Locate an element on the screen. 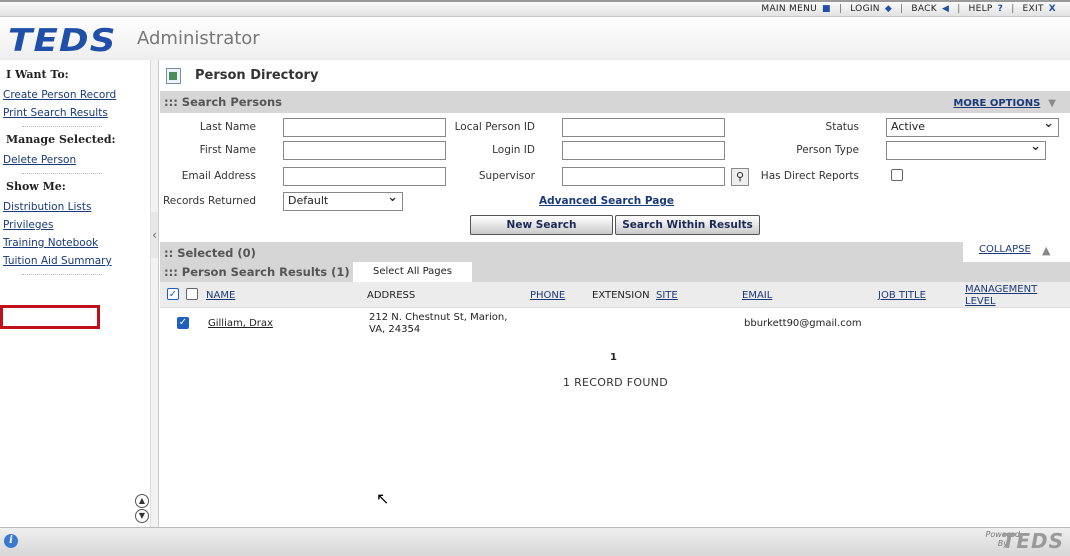 The image size is (1070, 556). distribution-lists-link: Distribution Lists is located at coordinates (76, 207).